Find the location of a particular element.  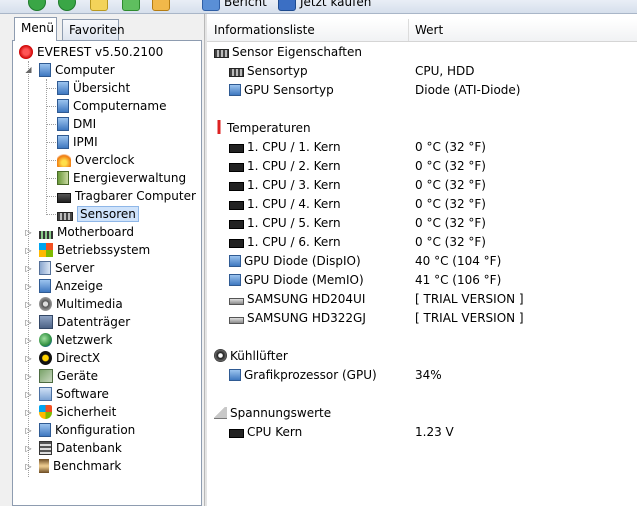

expander-software: ▷ is located at coordinates (28, 394).